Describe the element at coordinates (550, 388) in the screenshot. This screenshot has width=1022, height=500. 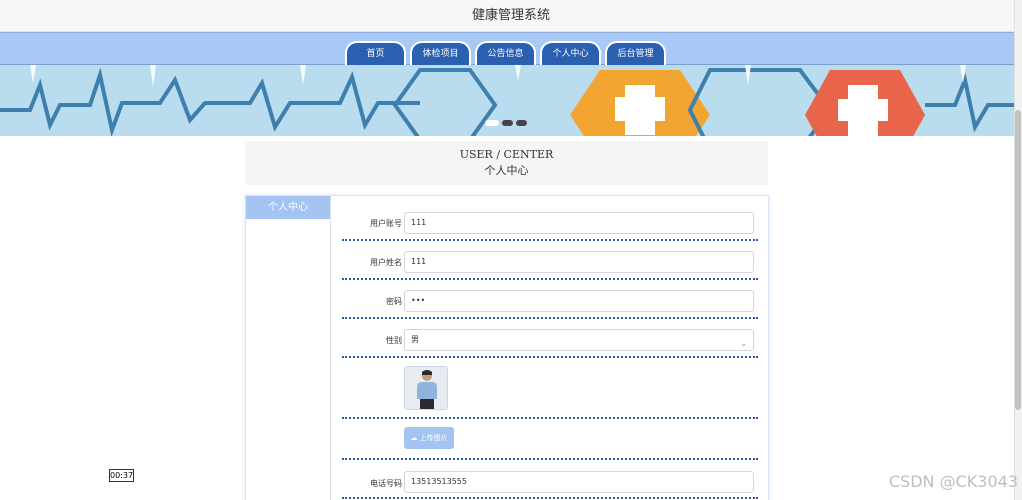
I see `form-row-avatar` at that location.